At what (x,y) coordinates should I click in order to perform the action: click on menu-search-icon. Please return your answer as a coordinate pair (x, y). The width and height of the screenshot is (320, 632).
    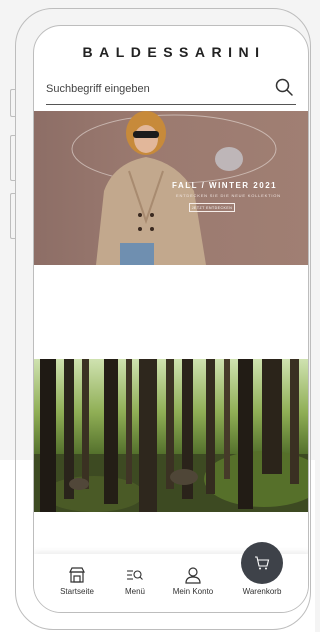
    Looking at the image, I should click on (135, 575).